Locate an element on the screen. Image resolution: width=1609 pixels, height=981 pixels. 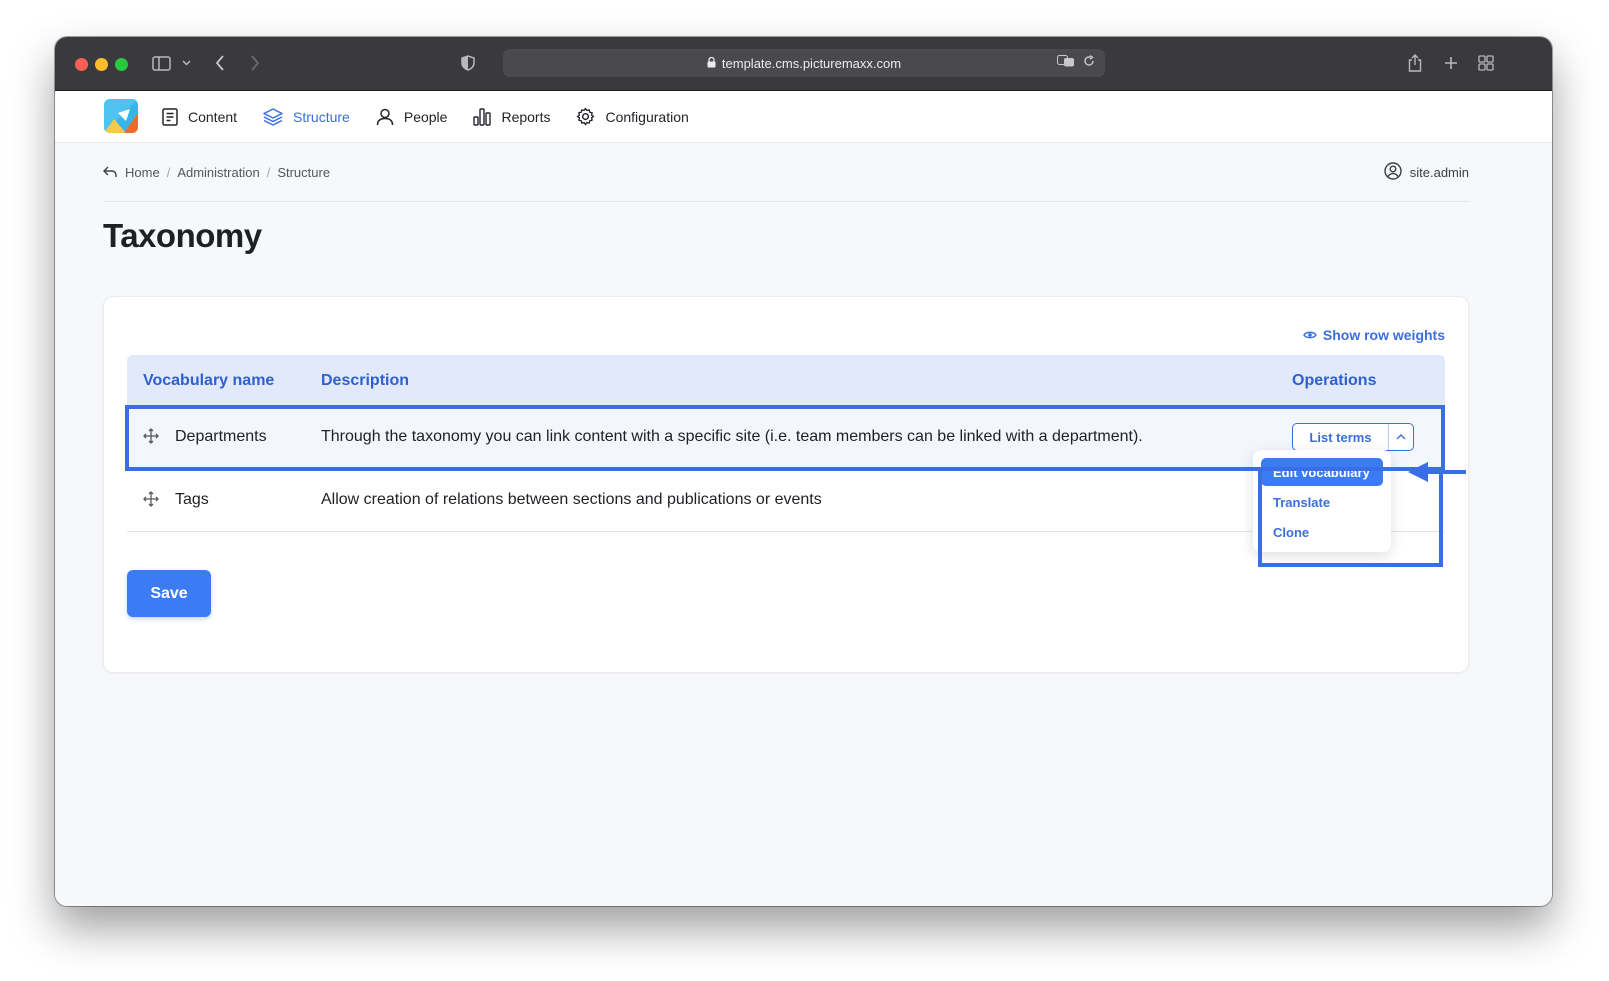
page-title: Taxonomy is located at coordinates (182, 235).